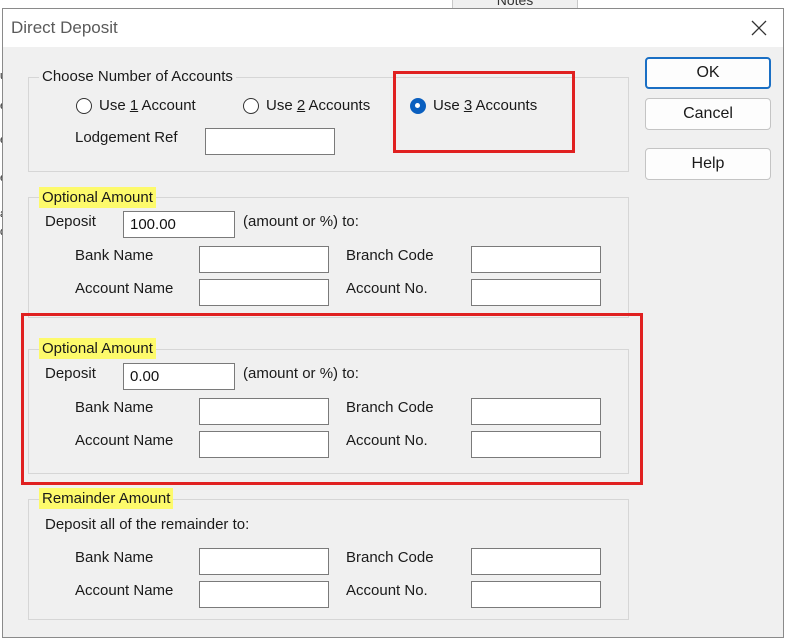 The image size is (787, 640). Describe the element at coordinates (126, 137) in the screenshot. I see `lodgement-ref-label: Lodgement Ref` at that location.